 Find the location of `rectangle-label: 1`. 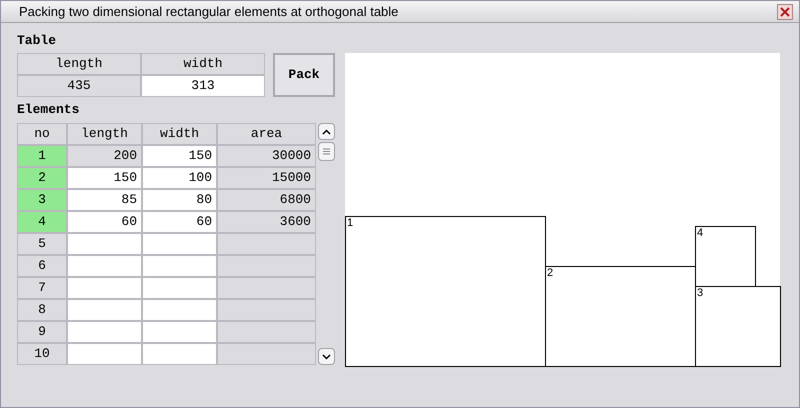

rectangle-label: 1 is located at coordinates (350, 223).